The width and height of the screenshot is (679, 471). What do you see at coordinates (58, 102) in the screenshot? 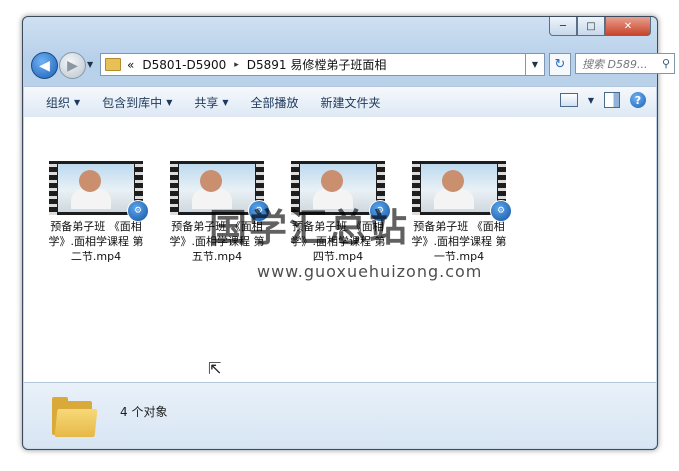
I see `organize-label: 组织` at bounding box center [58, 102].